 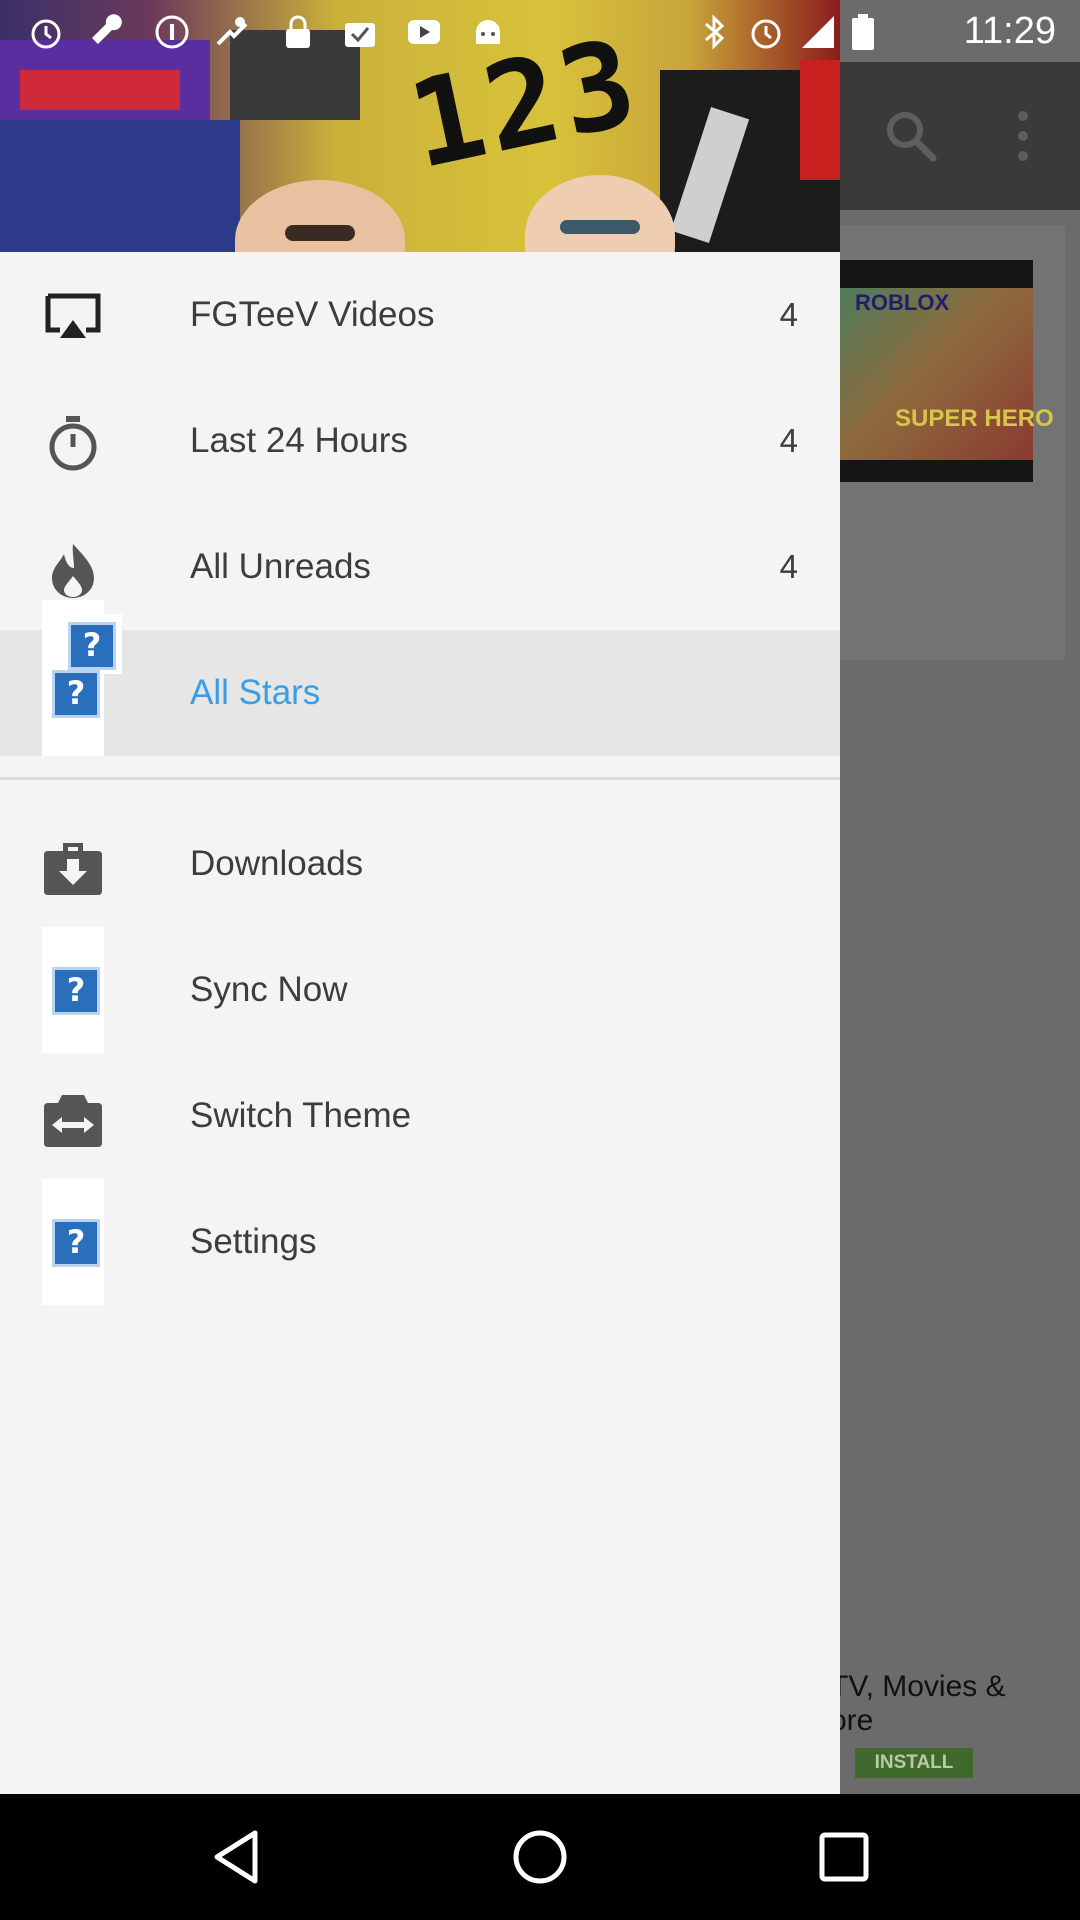 What do you see at coordinates (420, 441) in the screenshot?
I see `menu-item-last-24-hours: Last 24 Hours 4` at bounding box center [420, 441].